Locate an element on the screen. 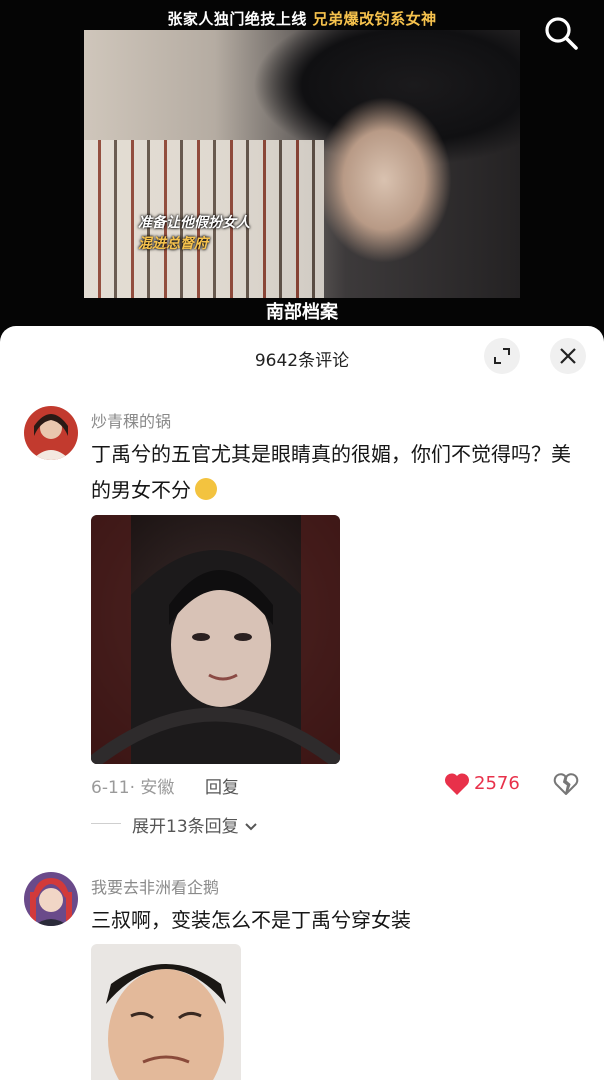 The height and width of the screenshot is (1080, 604). video-title-part2: 兄弟爆改钓系女神 is located at coordinates (374, 19).